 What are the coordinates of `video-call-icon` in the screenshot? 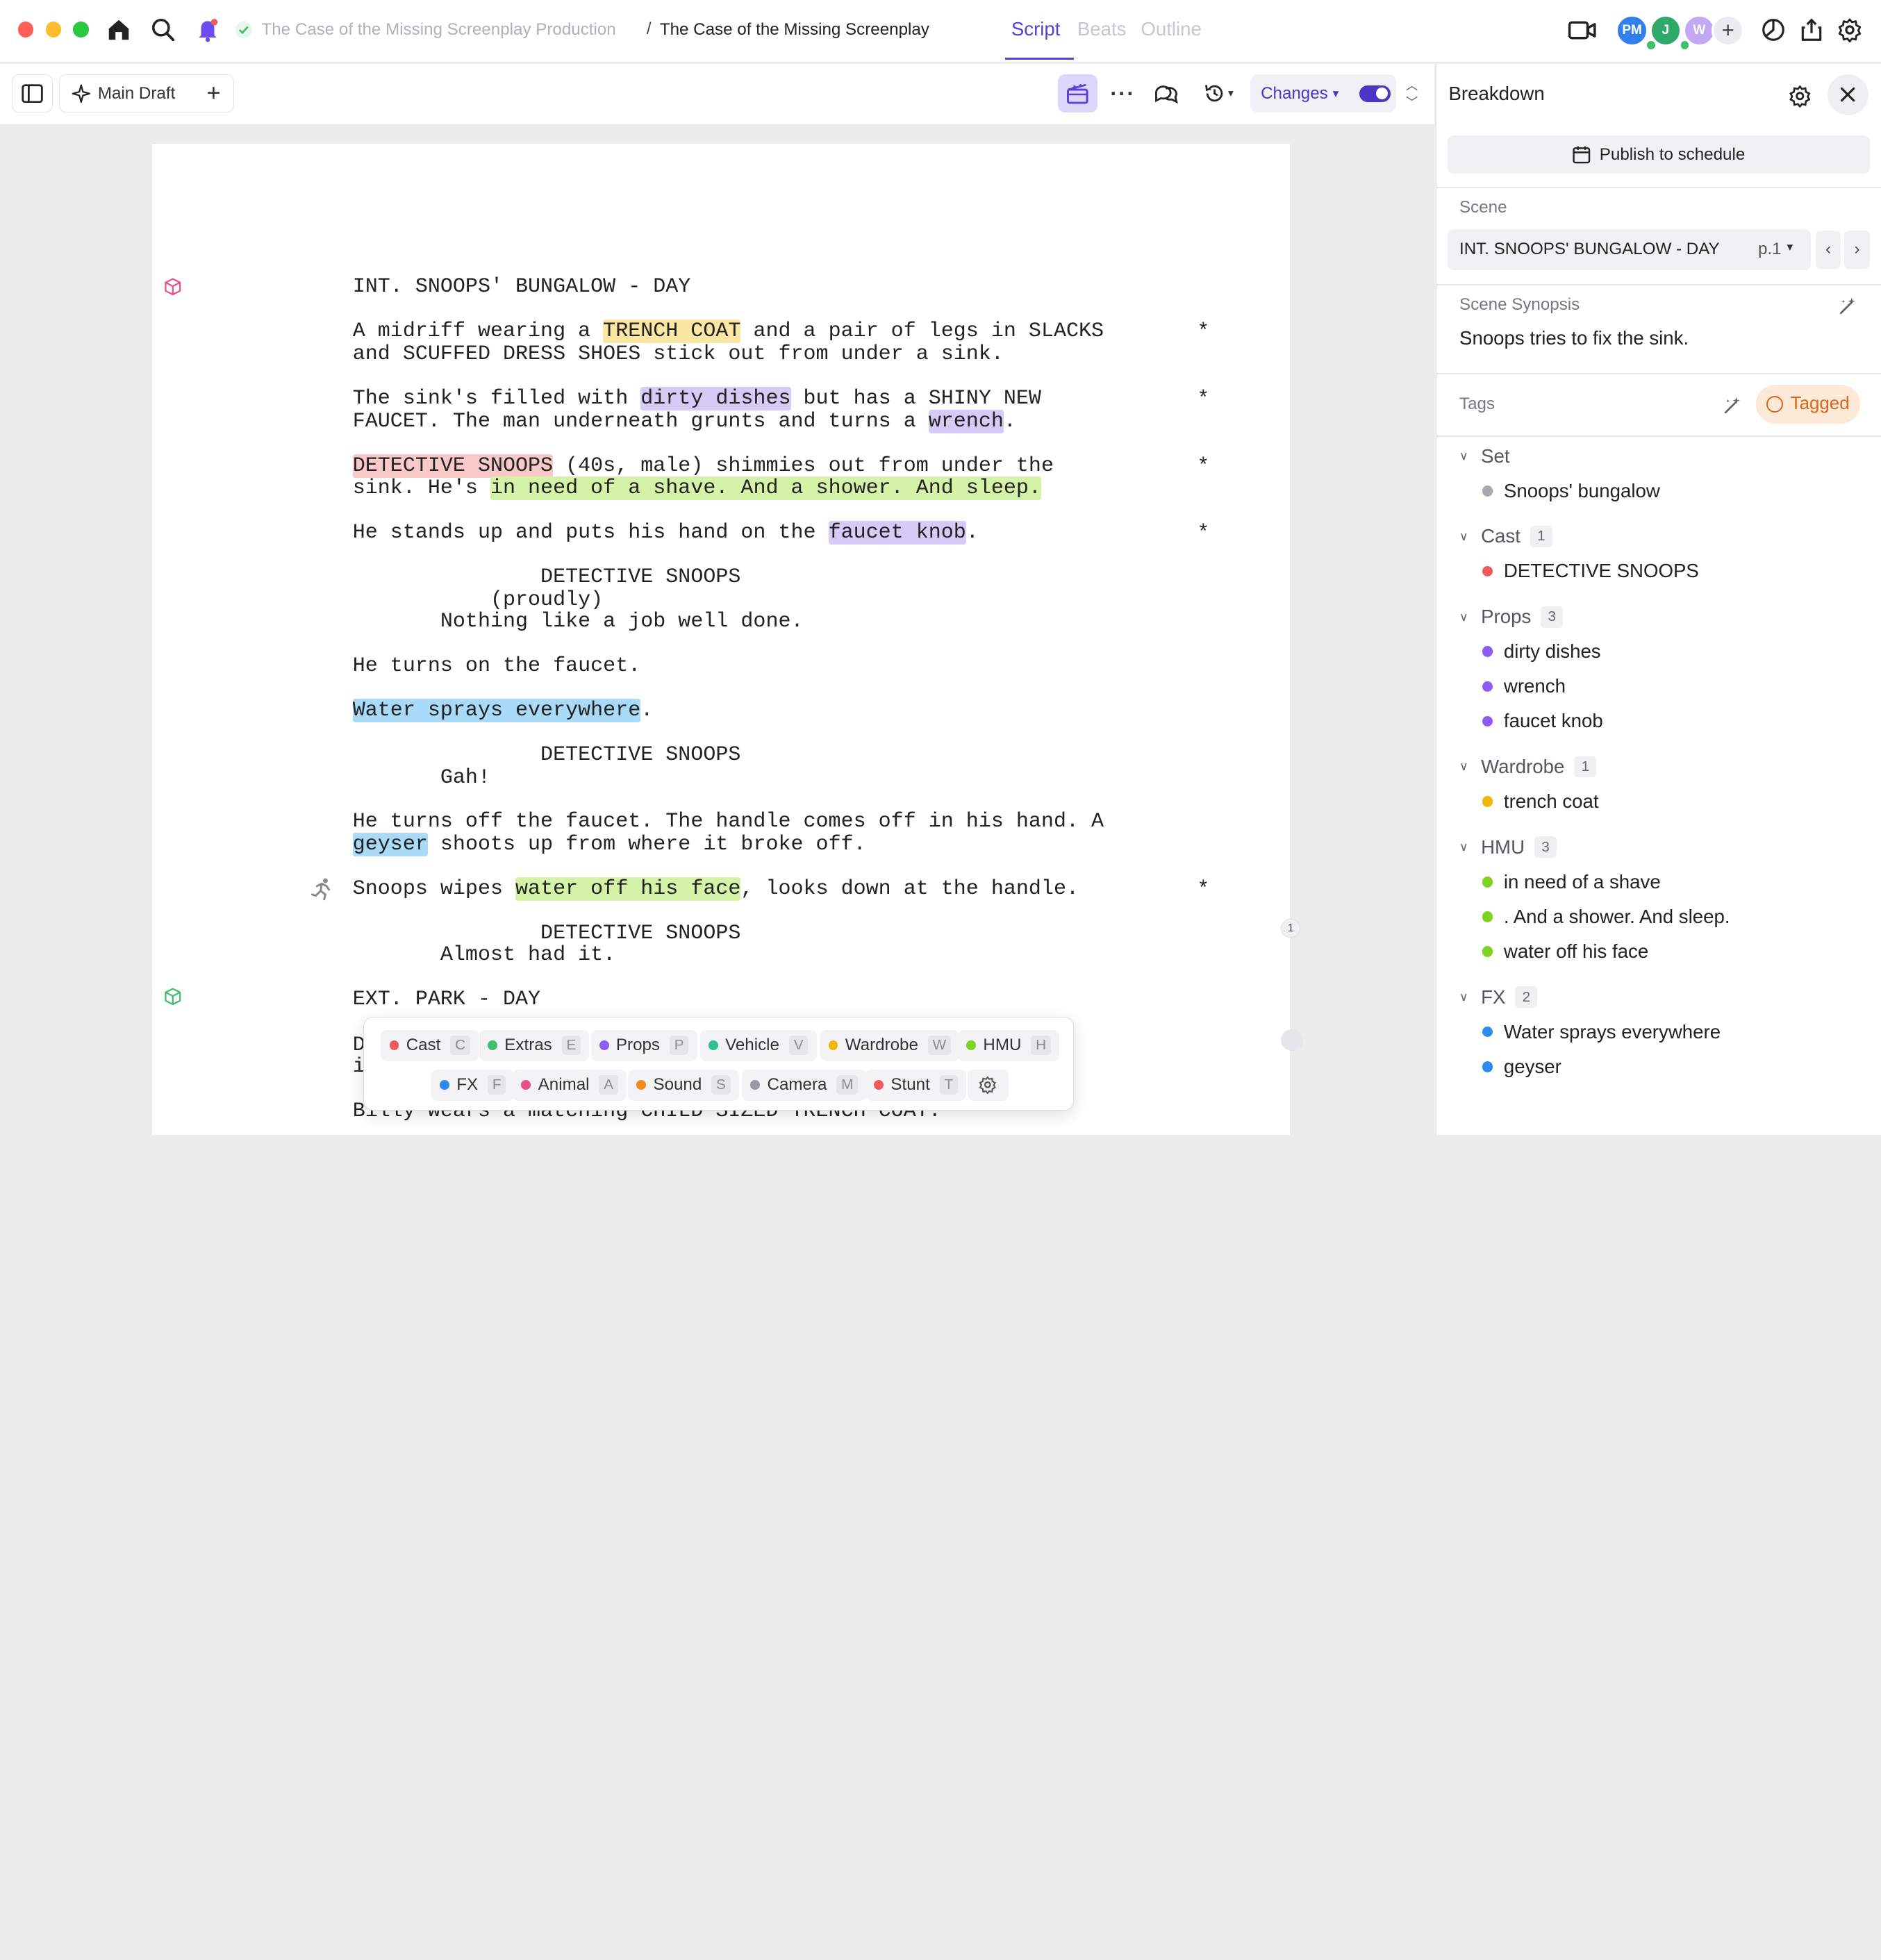 It's located at (1582, 31).